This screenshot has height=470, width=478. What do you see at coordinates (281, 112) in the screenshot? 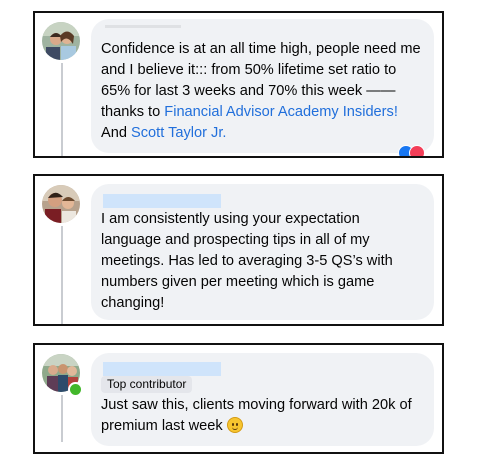
I see `mention-financial-advisor-academy-insiders: Financial Advisor Academy Insiders!` at bounding box center [281, 112].